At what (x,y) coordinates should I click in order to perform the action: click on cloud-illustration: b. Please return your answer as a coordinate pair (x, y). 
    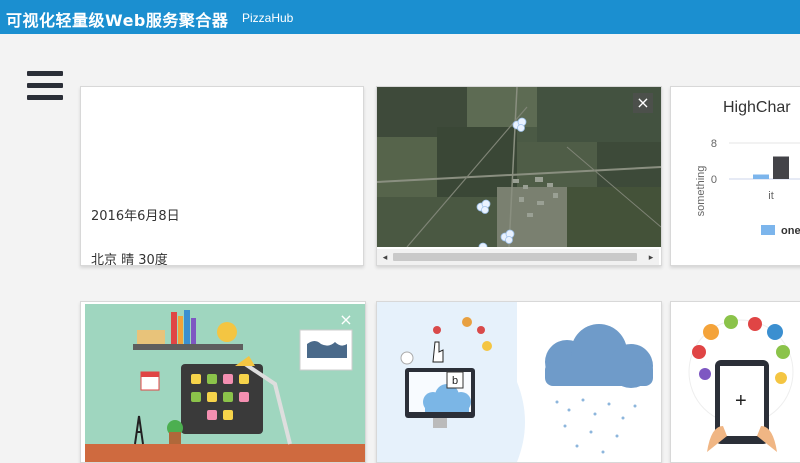
    Looking at the image, I should click on (519, 382).